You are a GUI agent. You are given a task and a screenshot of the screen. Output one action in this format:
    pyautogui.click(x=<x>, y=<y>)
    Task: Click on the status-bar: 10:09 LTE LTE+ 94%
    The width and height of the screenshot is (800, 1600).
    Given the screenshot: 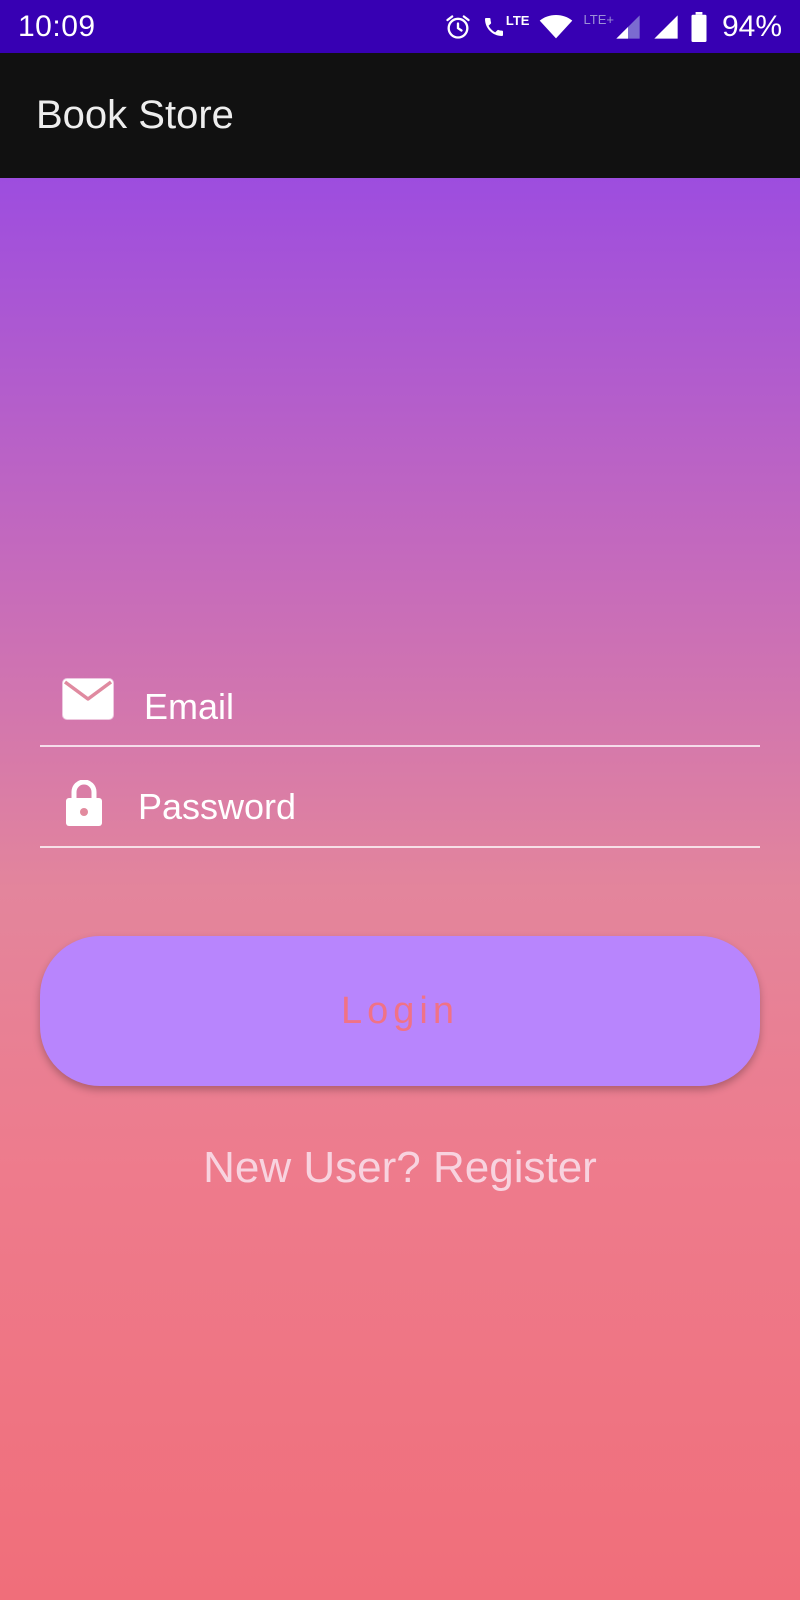 What is the action you would take?
    pyautogui.click(x=400, y=26)
    